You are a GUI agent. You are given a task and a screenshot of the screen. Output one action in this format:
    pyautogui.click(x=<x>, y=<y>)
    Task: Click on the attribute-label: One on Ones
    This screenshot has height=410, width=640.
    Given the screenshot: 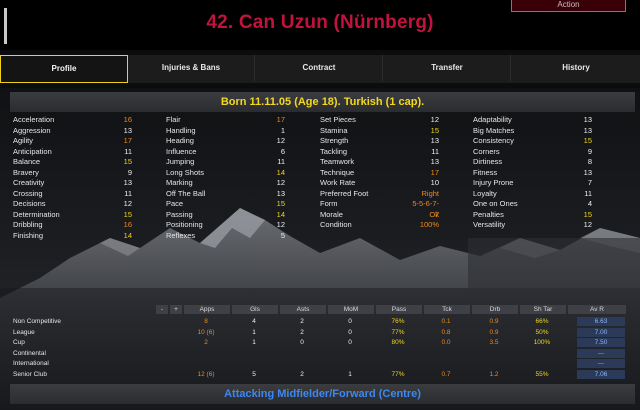 What is the action you would take?
    pyautogui.click(x=495, y=203)
    